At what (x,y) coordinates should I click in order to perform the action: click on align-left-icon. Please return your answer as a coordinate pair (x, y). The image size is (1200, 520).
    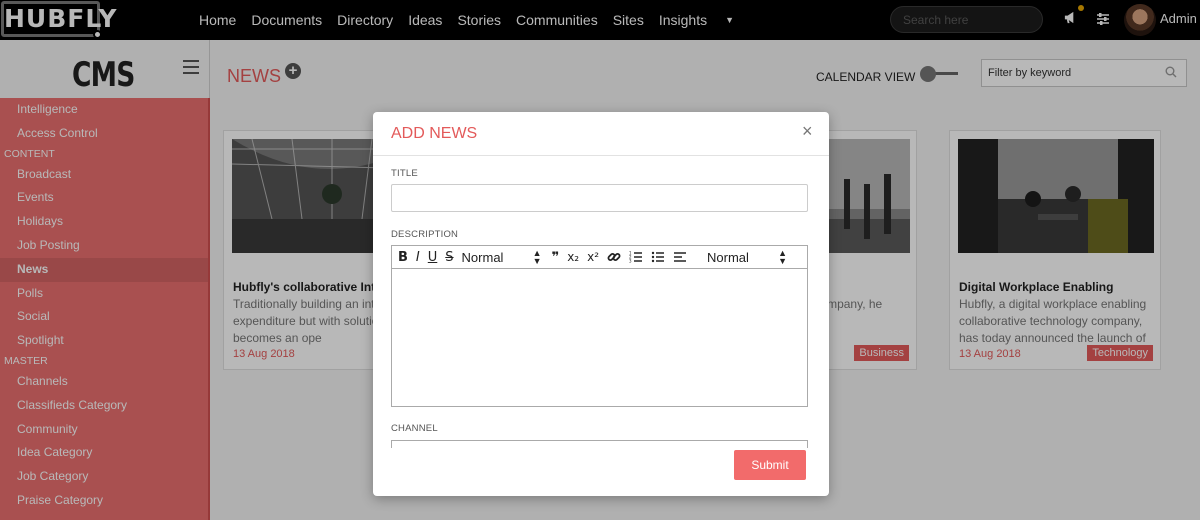
    Looking at the image, I should click on (680, 257).